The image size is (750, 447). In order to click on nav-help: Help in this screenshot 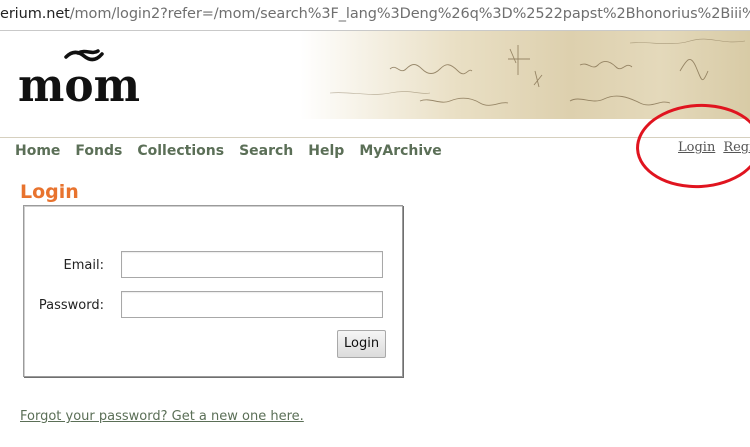, I will do `click(326, 151)`.